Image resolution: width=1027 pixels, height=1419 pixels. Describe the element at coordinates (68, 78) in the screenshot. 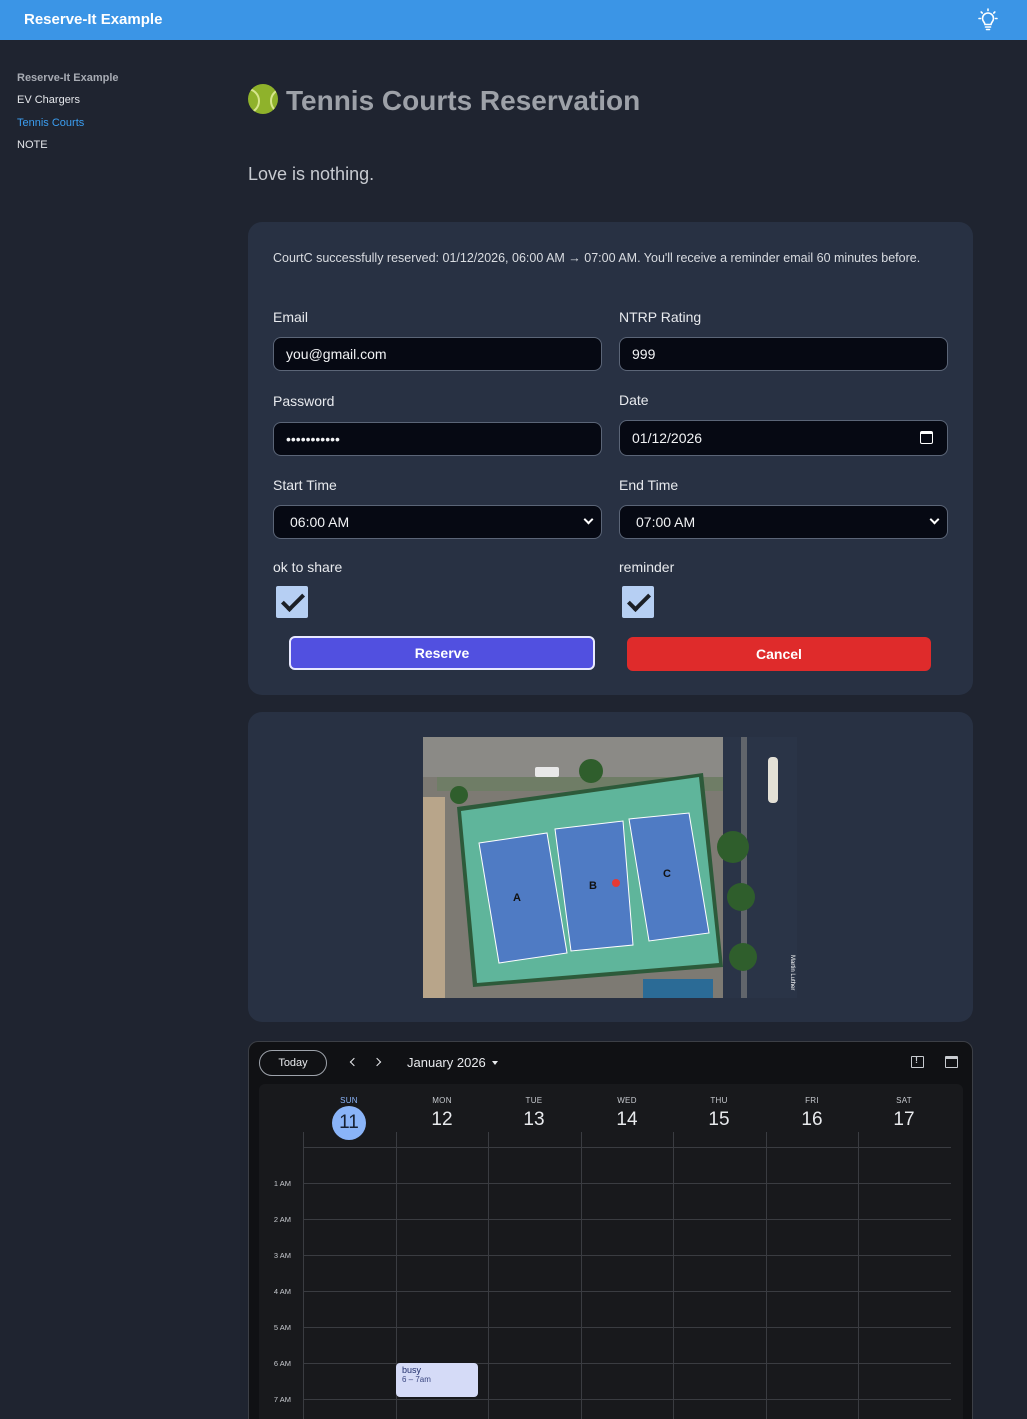

I see `sidebar-item-home: Reserve-It Example` at that location.